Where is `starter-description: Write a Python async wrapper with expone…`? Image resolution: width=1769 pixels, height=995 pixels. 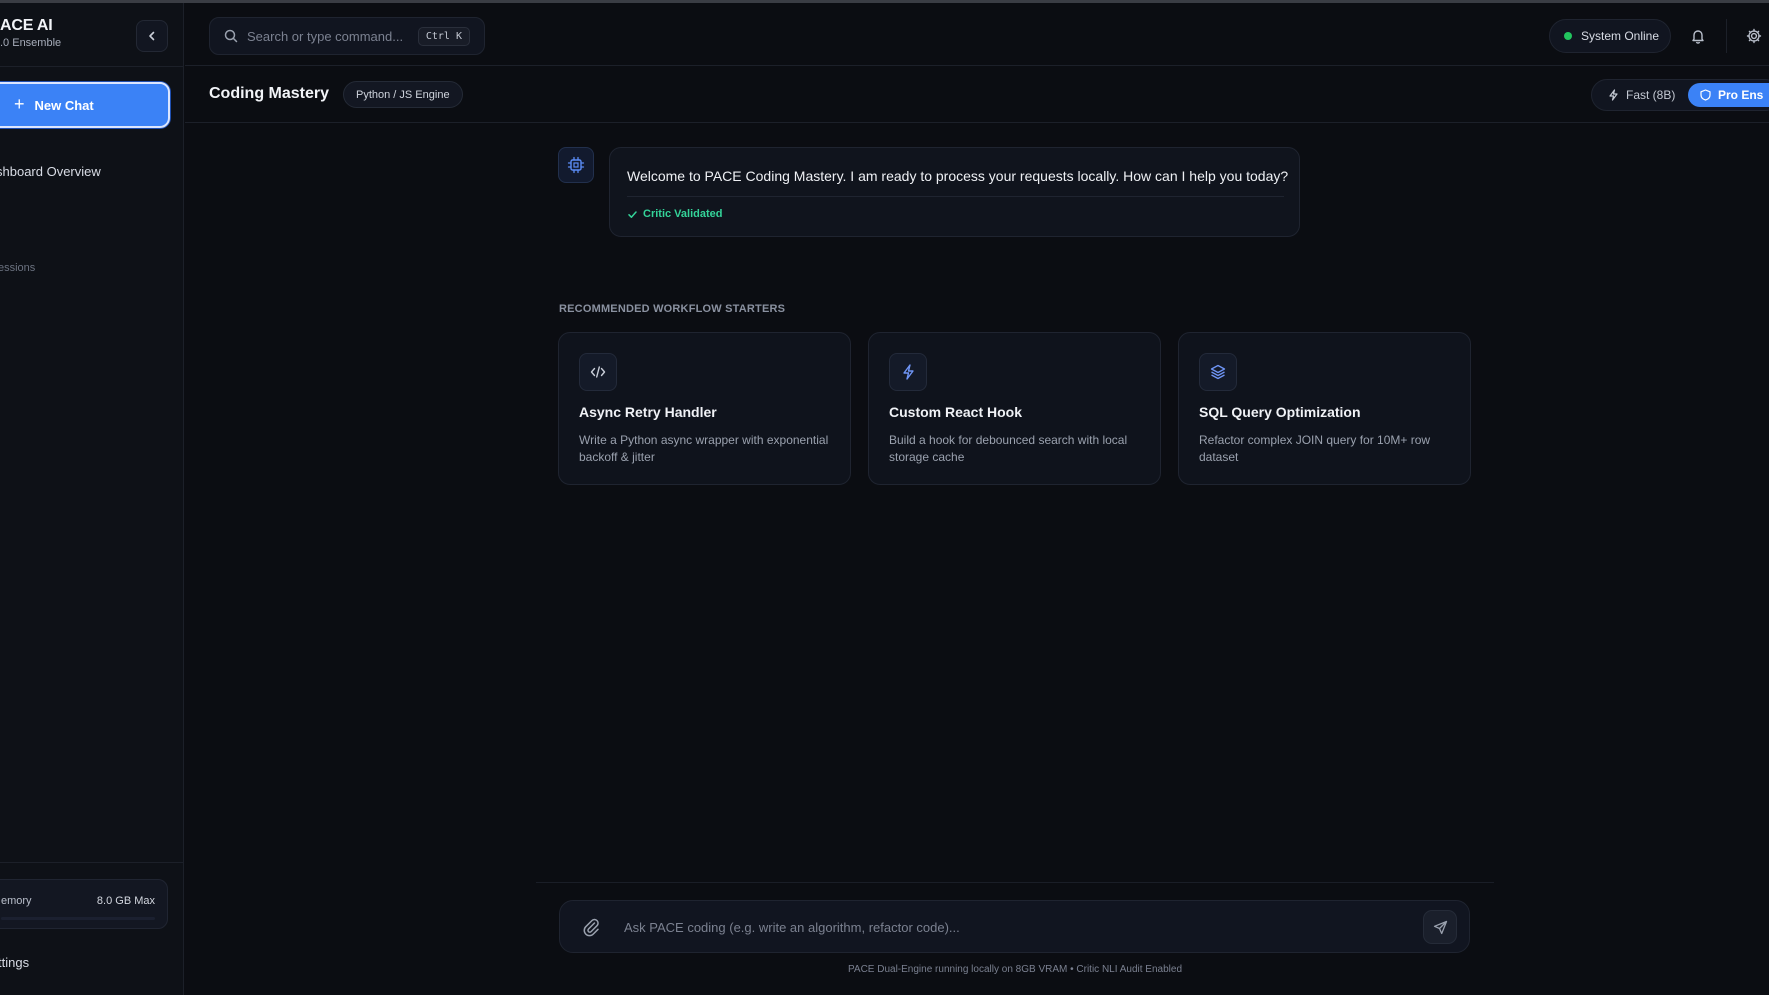 starter-description: Write a Python async wrapper with expone… is located at coordinates (704, 448).